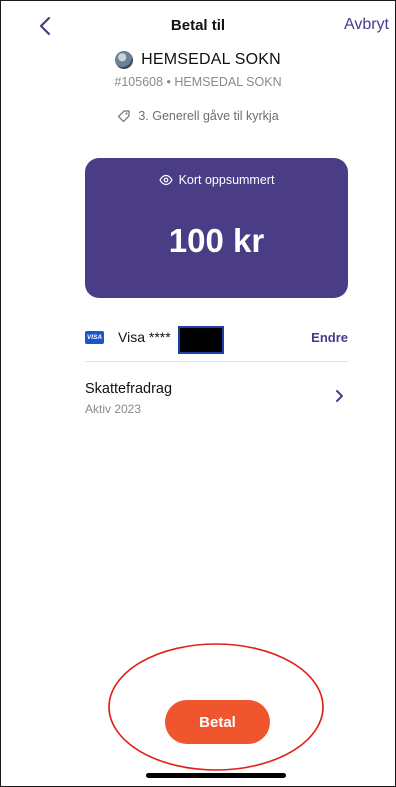  I want to click on recipient-header: HEMSEDAL SOKN, so click(198, 60).